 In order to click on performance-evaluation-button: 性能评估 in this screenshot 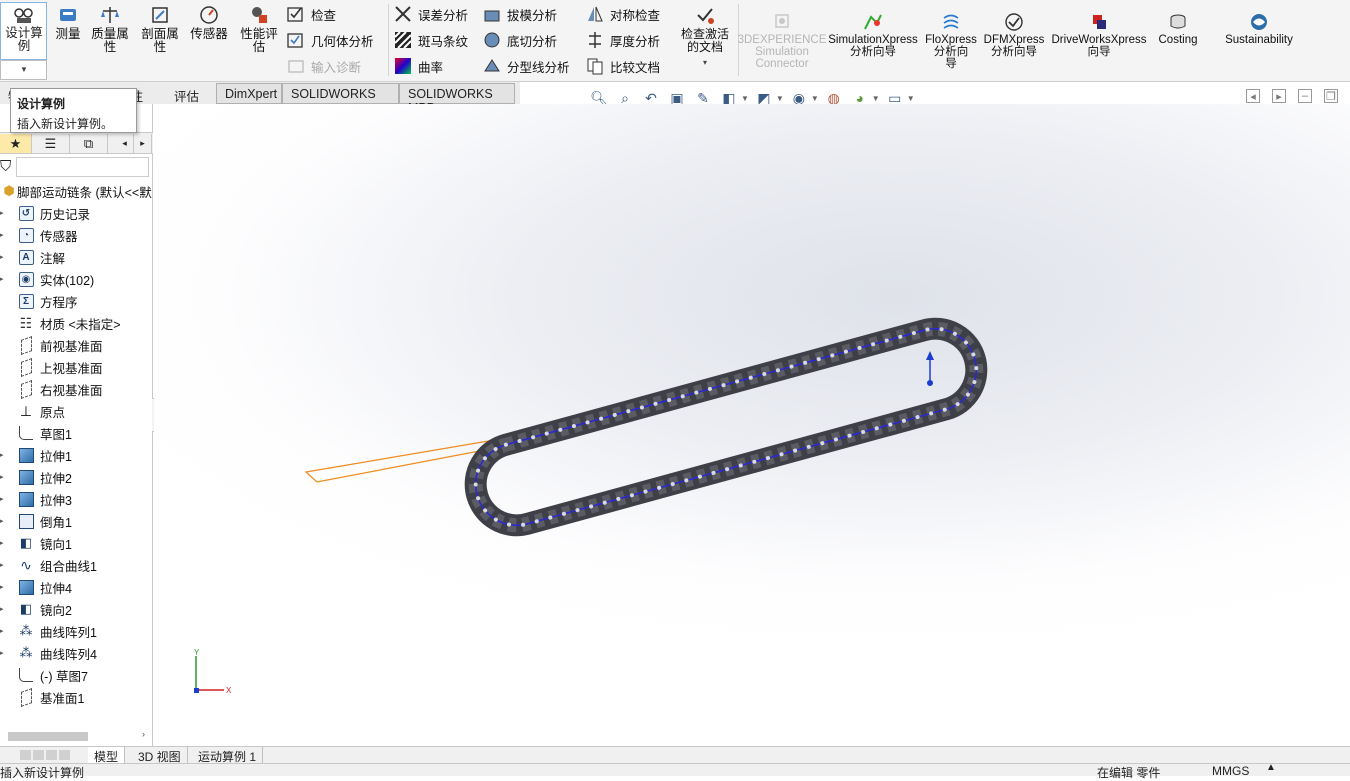, I will do `click(259, 29)`.